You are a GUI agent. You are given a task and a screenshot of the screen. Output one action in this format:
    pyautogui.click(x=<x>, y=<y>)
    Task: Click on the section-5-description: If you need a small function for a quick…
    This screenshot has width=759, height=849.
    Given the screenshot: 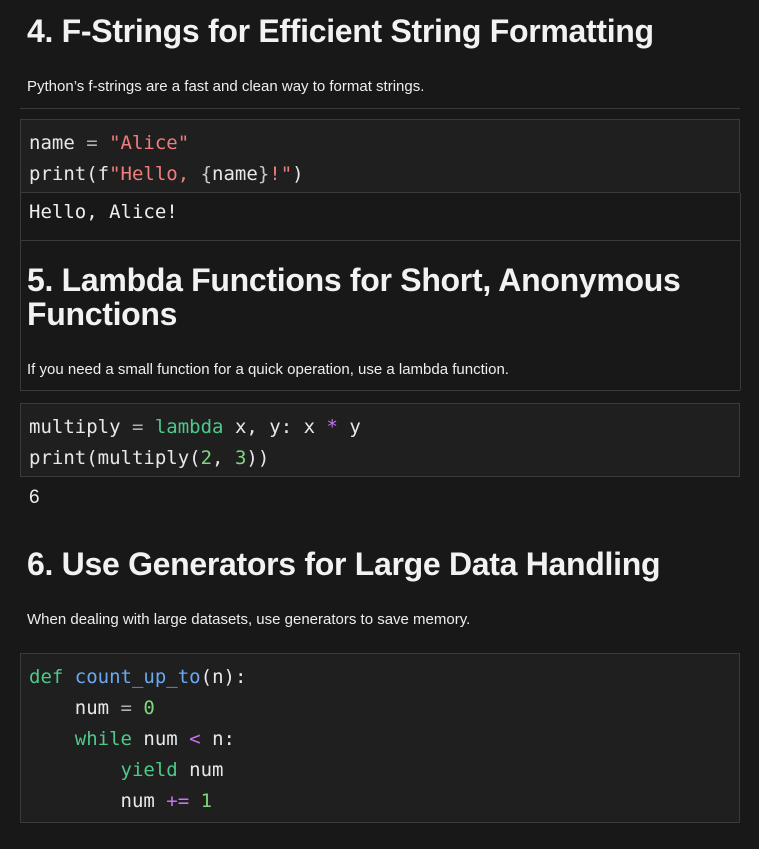 What is the action you would take?
    pyautogui.click(x=268, y=369)
    